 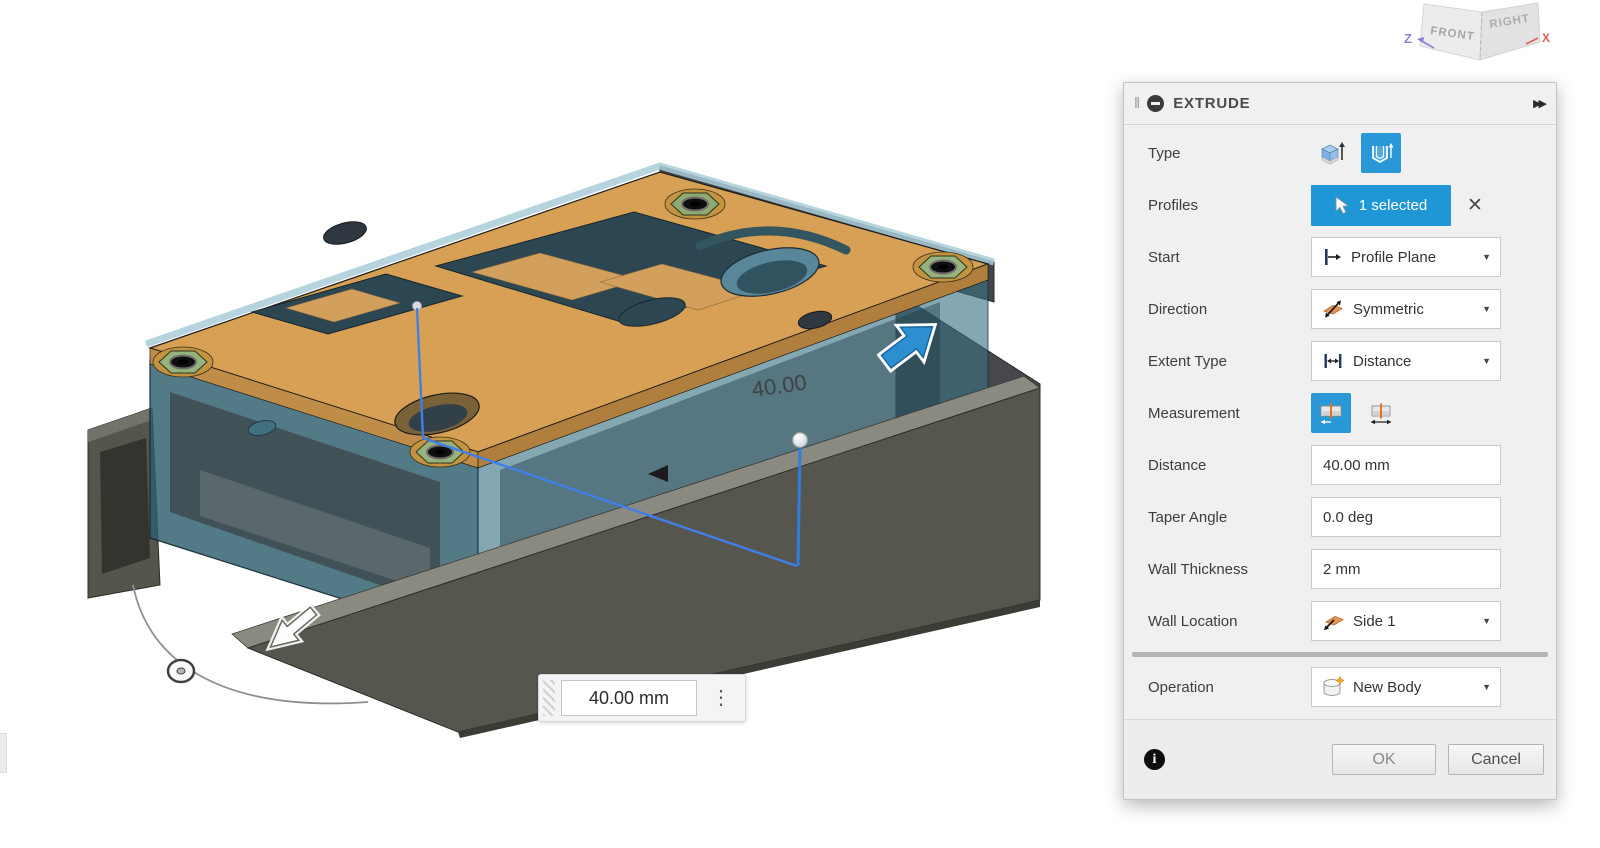 I want to click on new-body-icon, so click(x=1334, y=685).